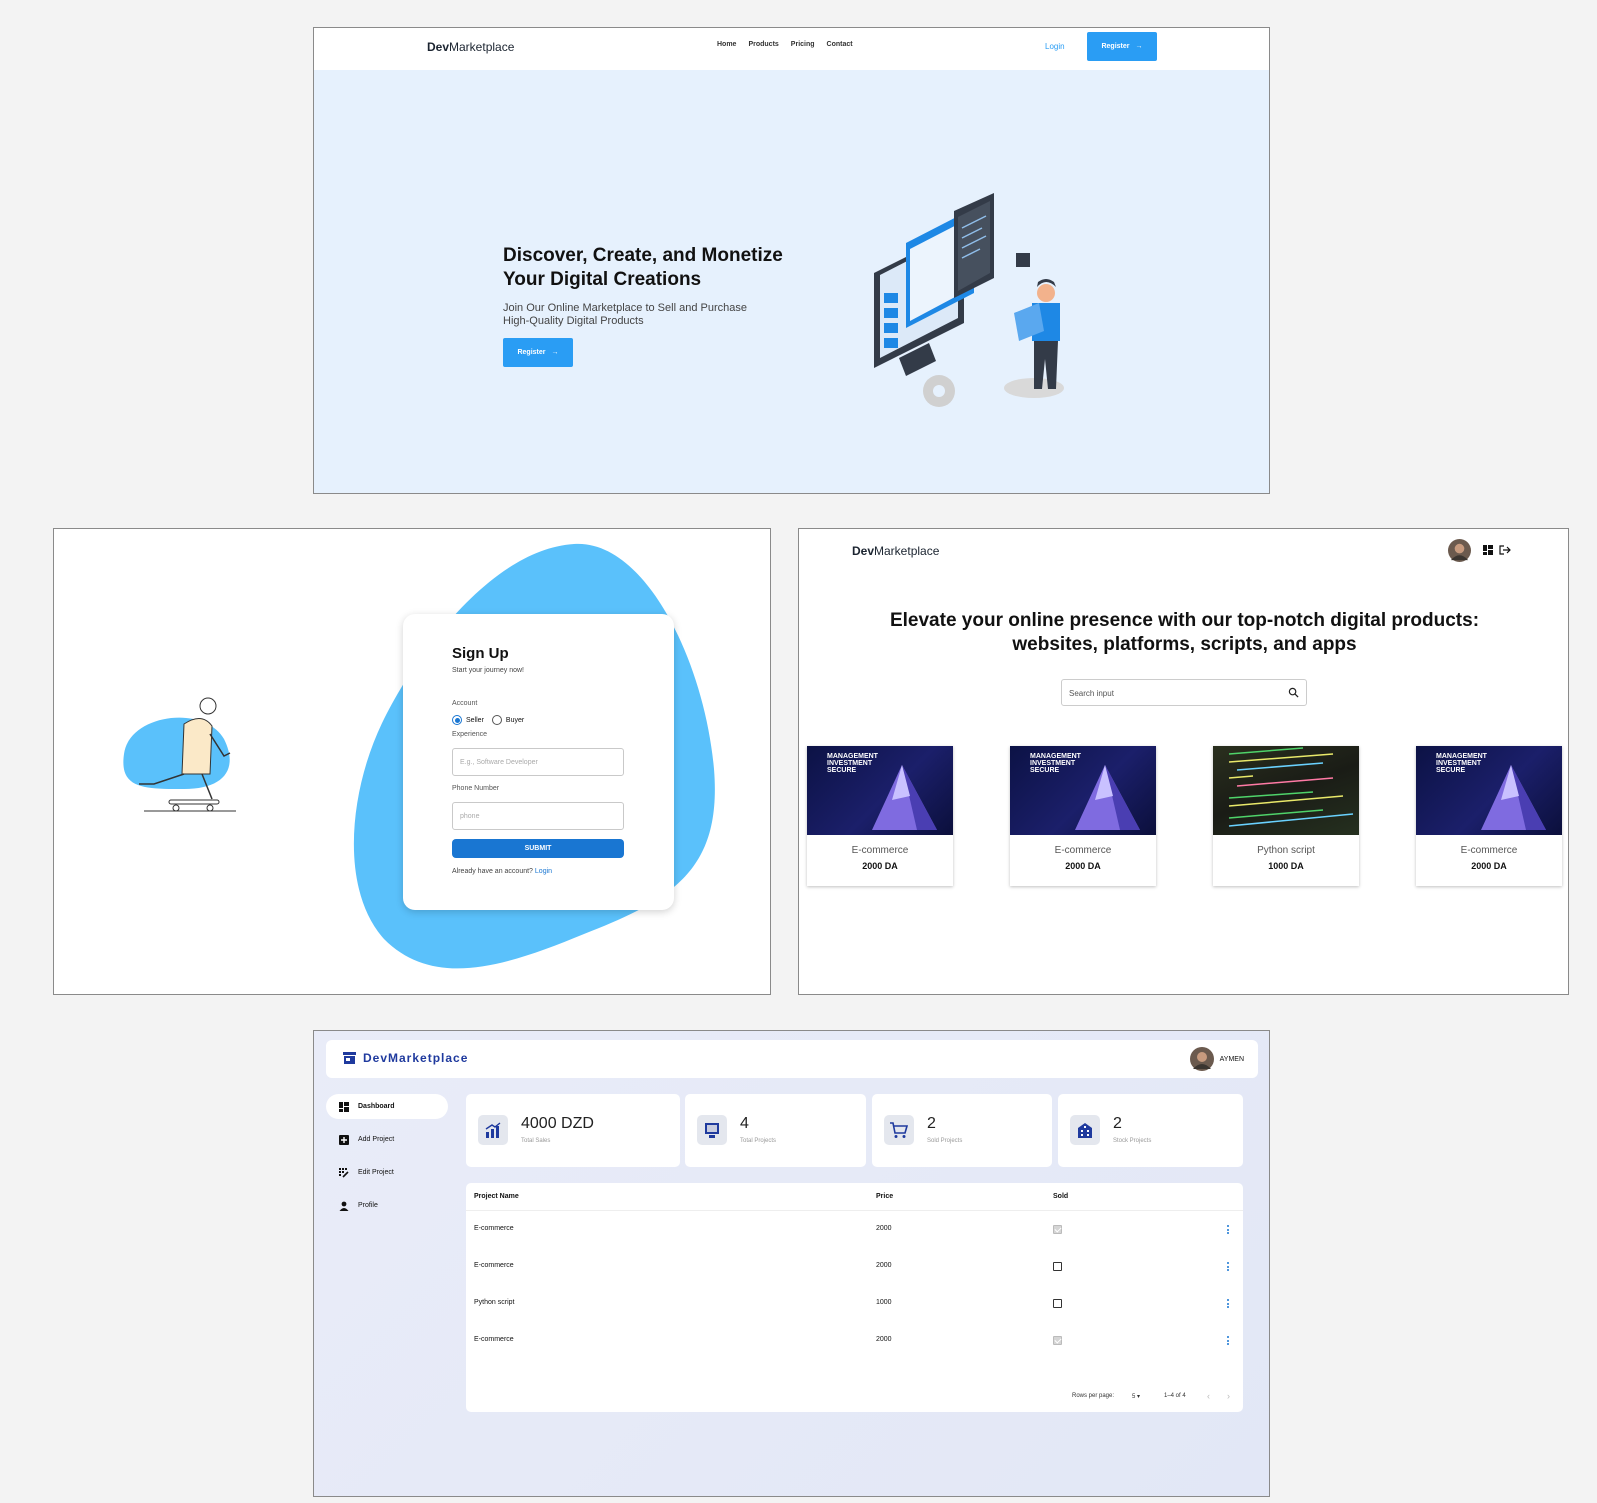  What do you see at coordinates (1085, 1130) in the screenshot?
I see `building-icon` at bounding box center [1085, 1130].